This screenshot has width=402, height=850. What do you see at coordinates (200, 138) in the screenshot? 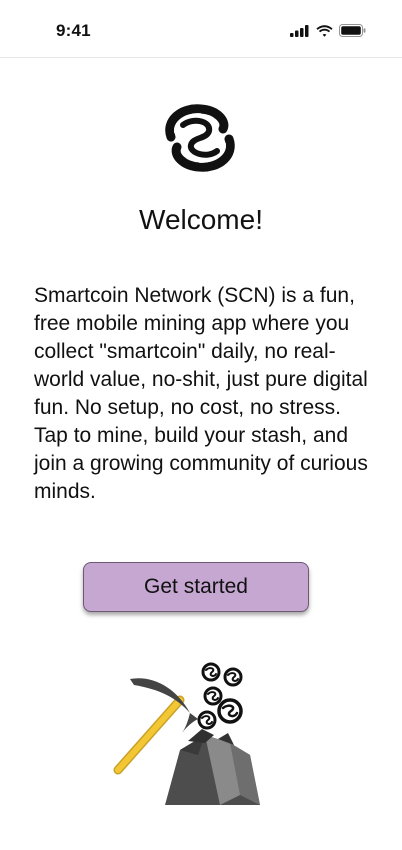
I see `smartcoin-logo-icon` at bounding box center [200, 138].